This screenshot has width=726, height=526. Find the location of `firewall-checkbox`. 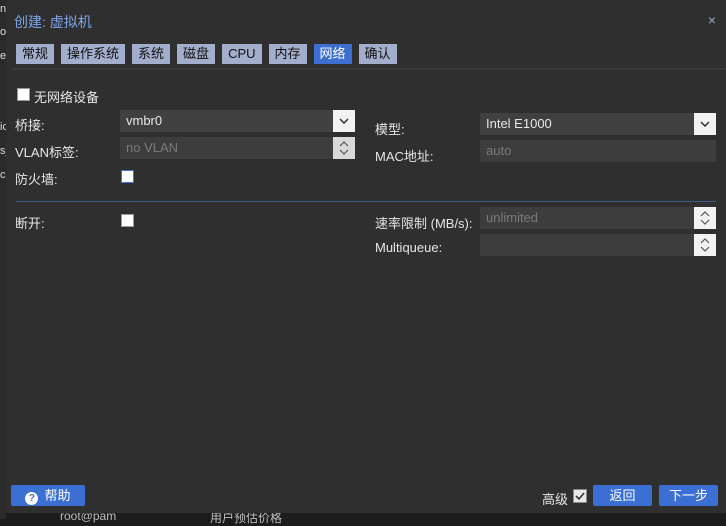

firewall-checkbox is located at coordinates (127, 176).